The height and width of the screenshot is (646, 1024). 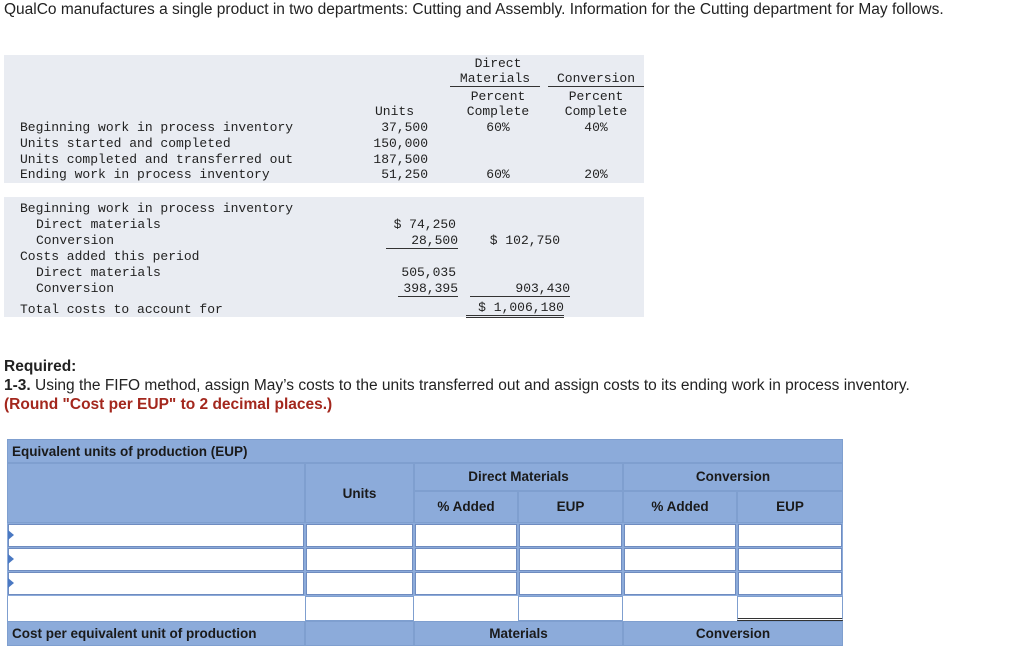 What do you see at coordinates (596, 96) in the screenshot?
I see `col-conv-line2: Percent` at bounding box center [596, 96].